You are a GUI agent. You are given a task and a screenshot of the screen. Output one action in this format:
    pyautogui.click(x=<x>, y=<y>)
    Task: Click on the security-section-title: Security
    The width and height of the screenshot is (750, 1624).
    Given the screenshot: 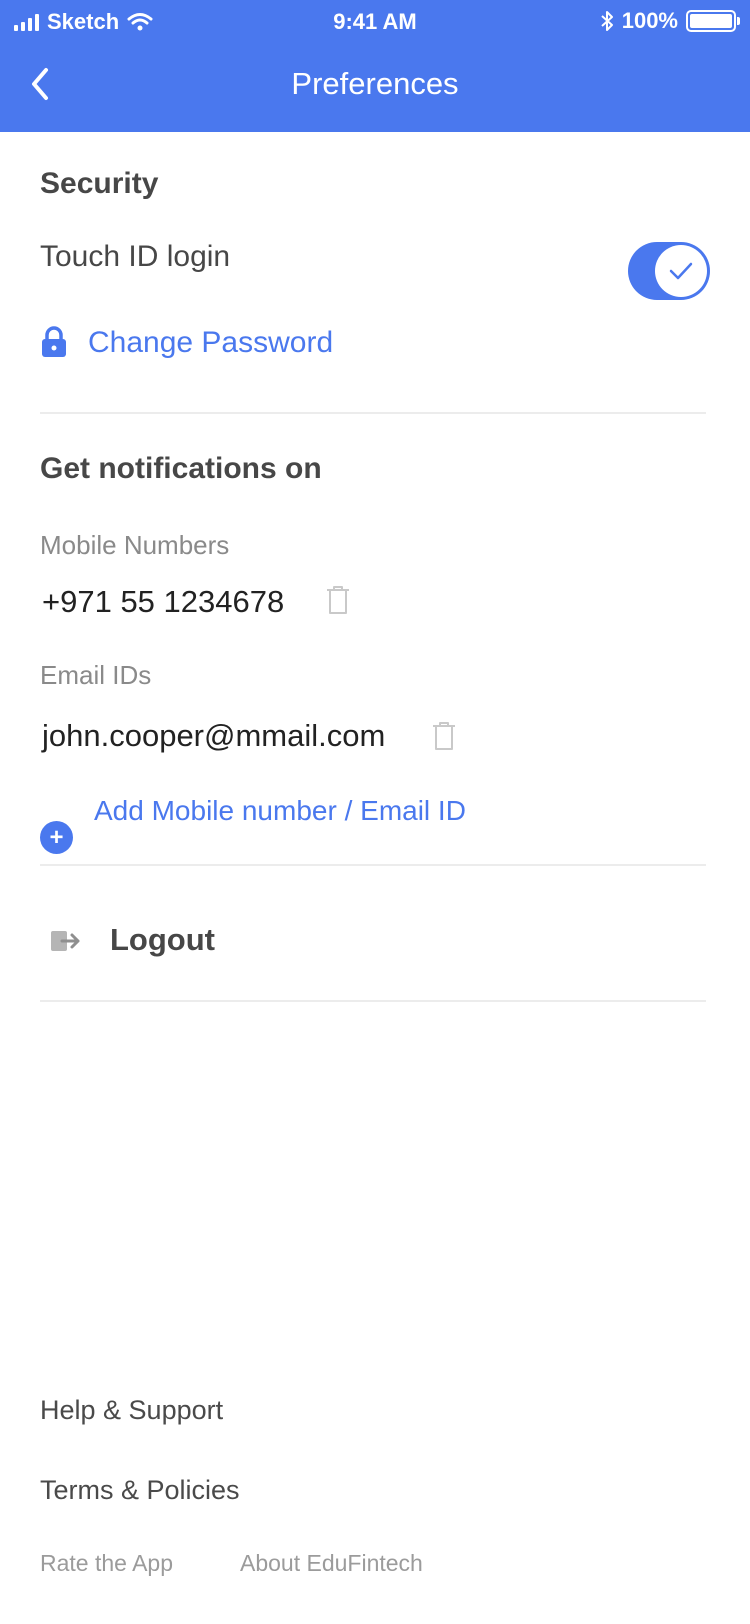 What is the action you would take?
    pyautogui.click(x=99, y=183)
    